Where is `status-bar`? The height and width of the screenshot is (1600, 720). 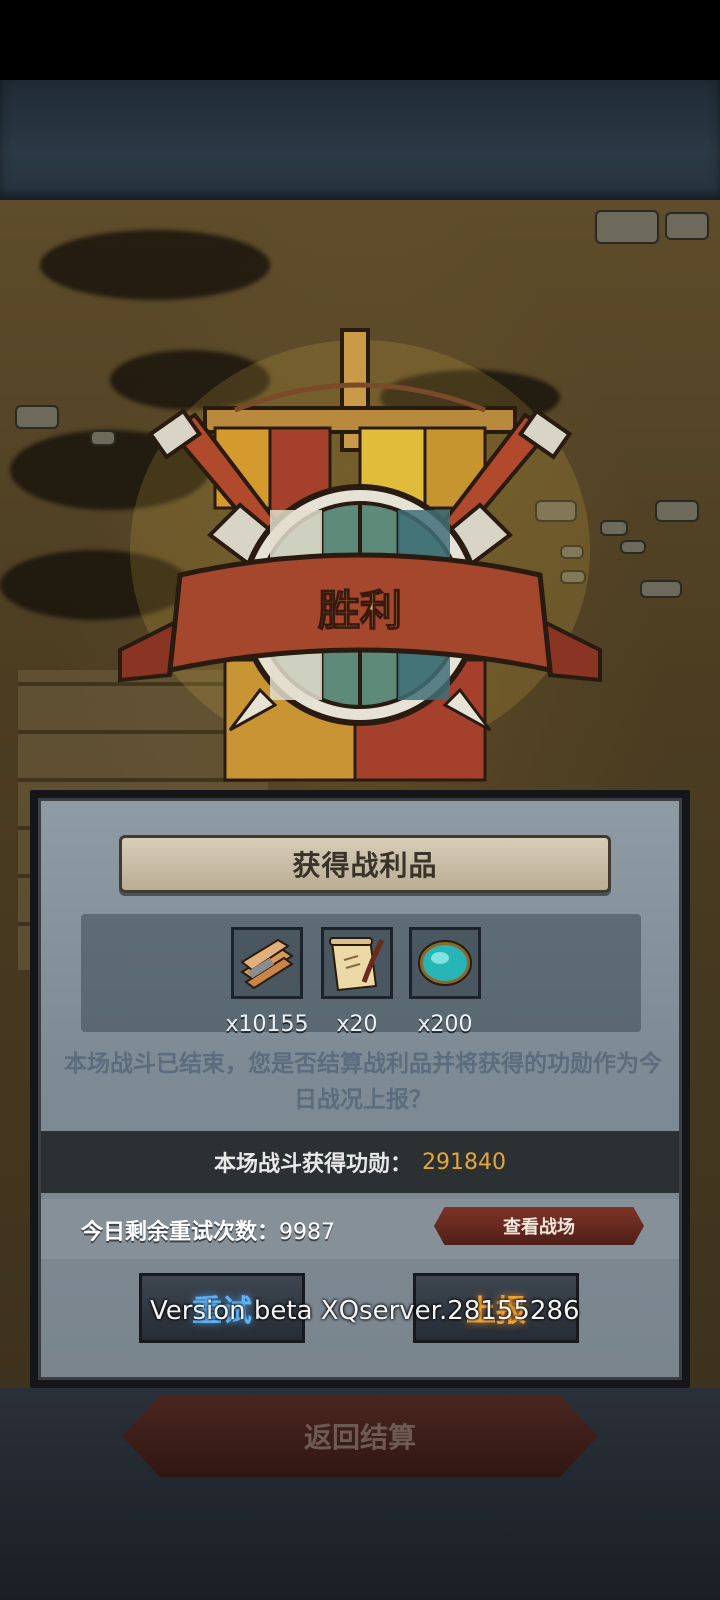 status-bar is located at coordinates (360, 40).